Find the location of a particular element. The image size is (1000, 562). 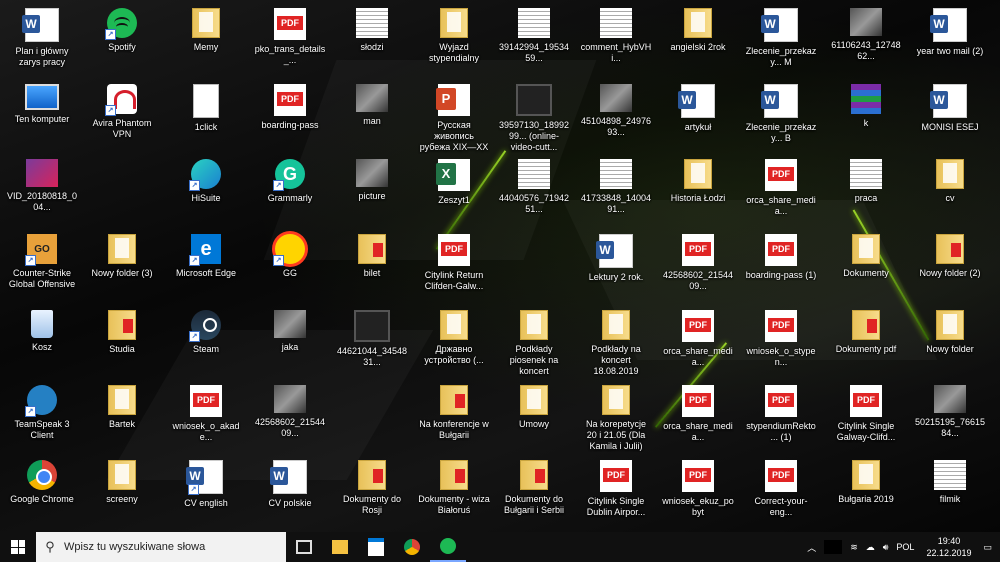

desktop-icon: Zlecenie_przekazy... B is located at coordinates (781, 112).